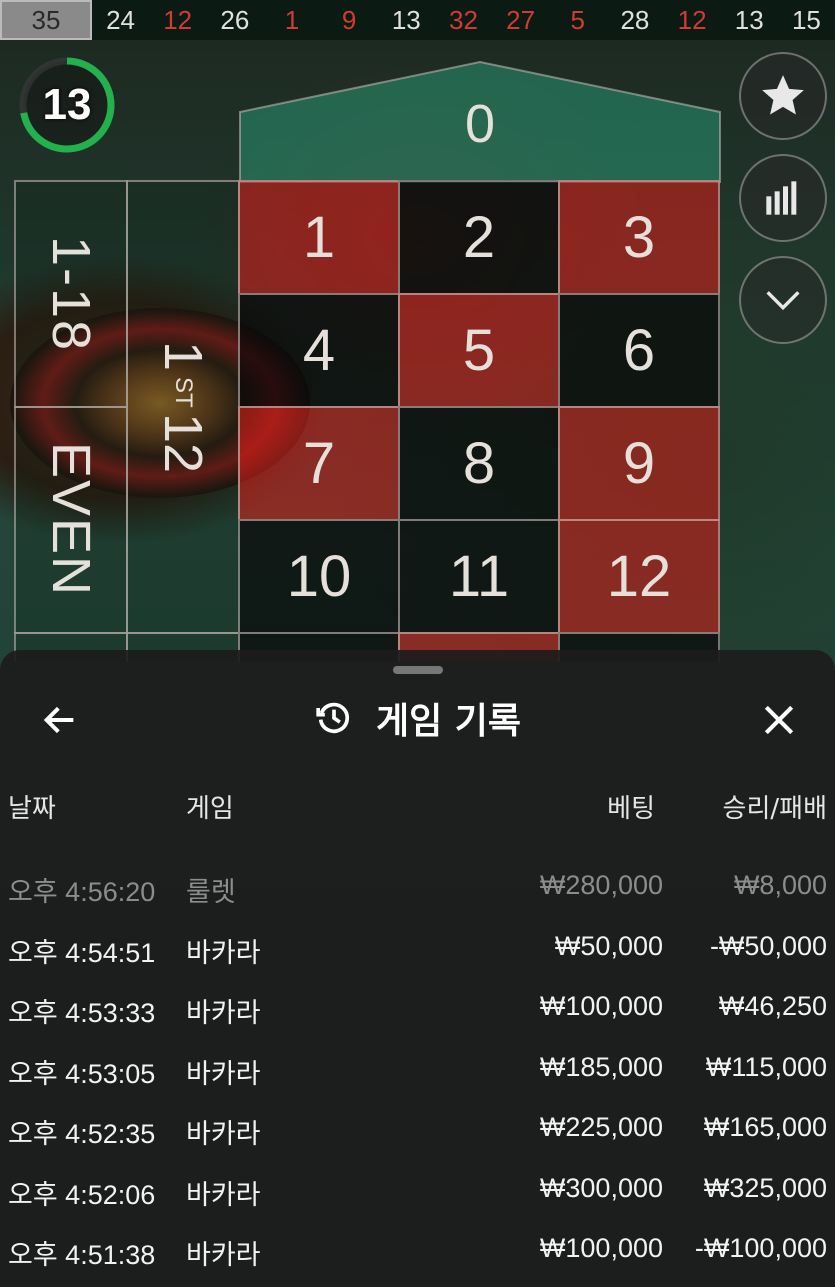  Describe the element at coordinates (82, 952) in the screenshot. I see `row-date: 오후 4:54:51` at that location.